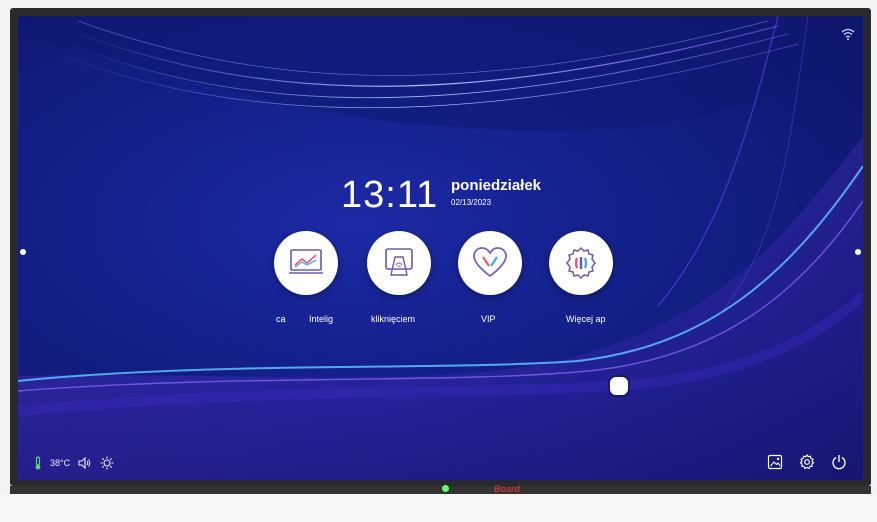 This screenshot has width=877, height=522. What do you see at coordinates (390, 195) in the screenshot?
I see `clock-time: 13:11` at bounding box center [390, 195].